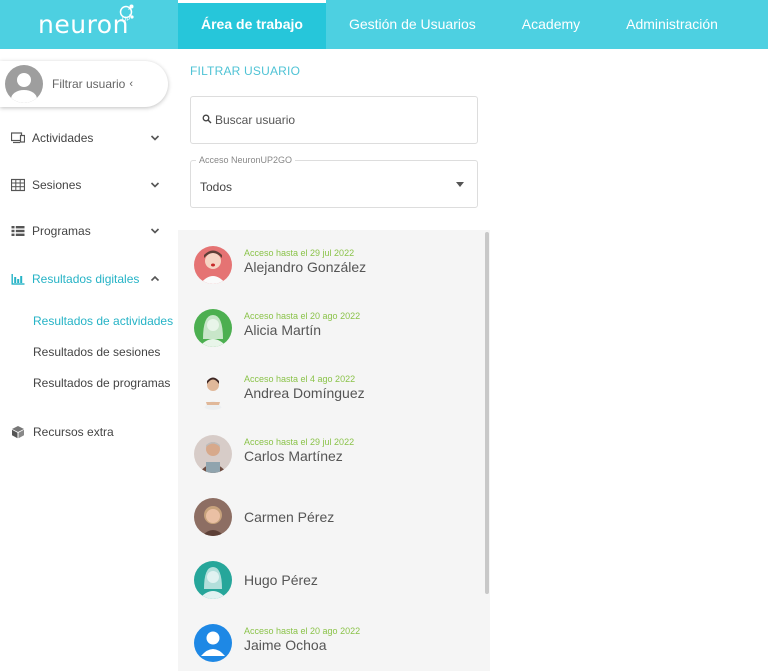 The height and width of the screenshot is (671, 768). Describe the element at coordinates (103, 321) in the screenshot. I see `sidebar-subitem-resultados-actividades: Resultados de actividades` at that location.